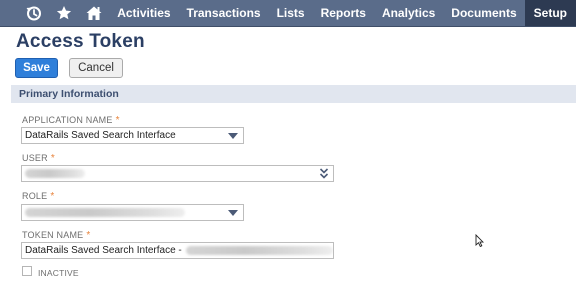 The height and width of the screenshot is (304, 576). Describe the element at coordinates (96, 68) in the screenshot. I see `cancel-button: Cancel` at that location.